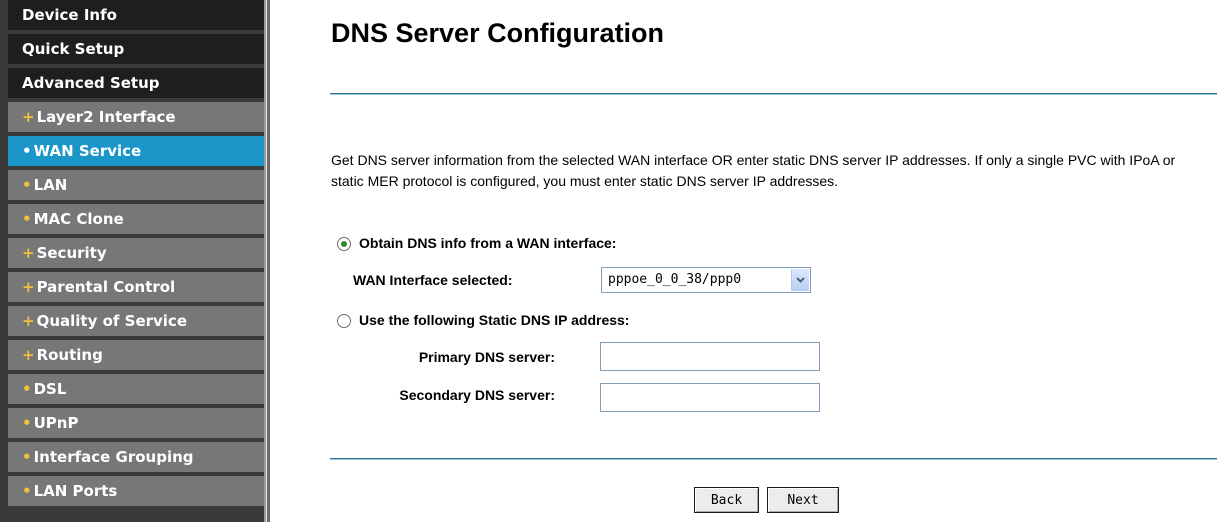 The width and height of the screenshot is (1217, 522). I want to click on wan-interface-select: pppoe_0_0_38/ppp0, so click(706, 280).